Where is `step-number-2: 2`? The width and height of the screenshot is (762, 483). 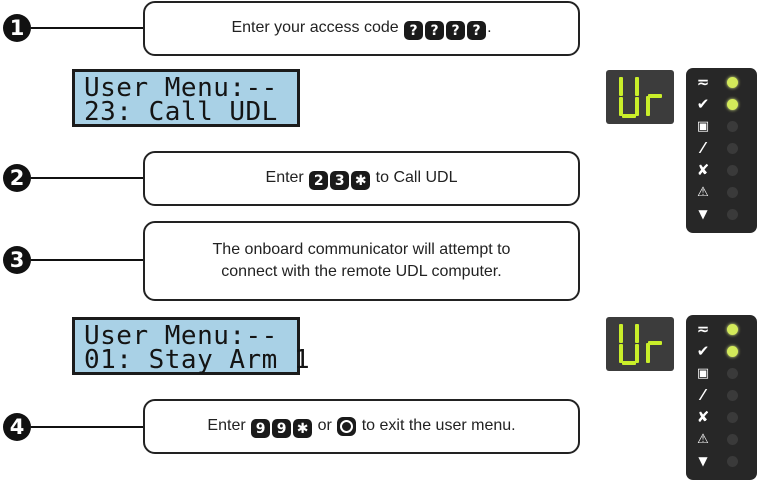
step-number-2: 2 is located at coordinates (17, 178).